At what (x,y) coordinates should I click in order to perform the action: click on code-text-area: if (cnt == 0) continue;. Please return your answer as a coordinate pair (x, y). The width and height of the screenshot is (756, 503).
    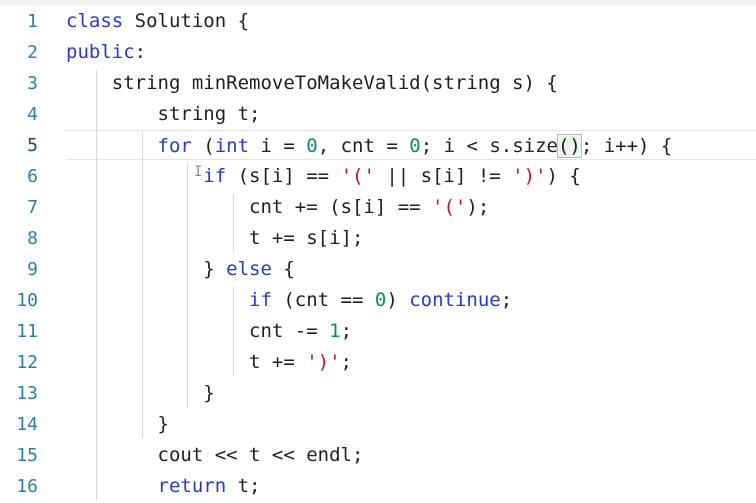
    Looking at the image, I should click on (411, 300).